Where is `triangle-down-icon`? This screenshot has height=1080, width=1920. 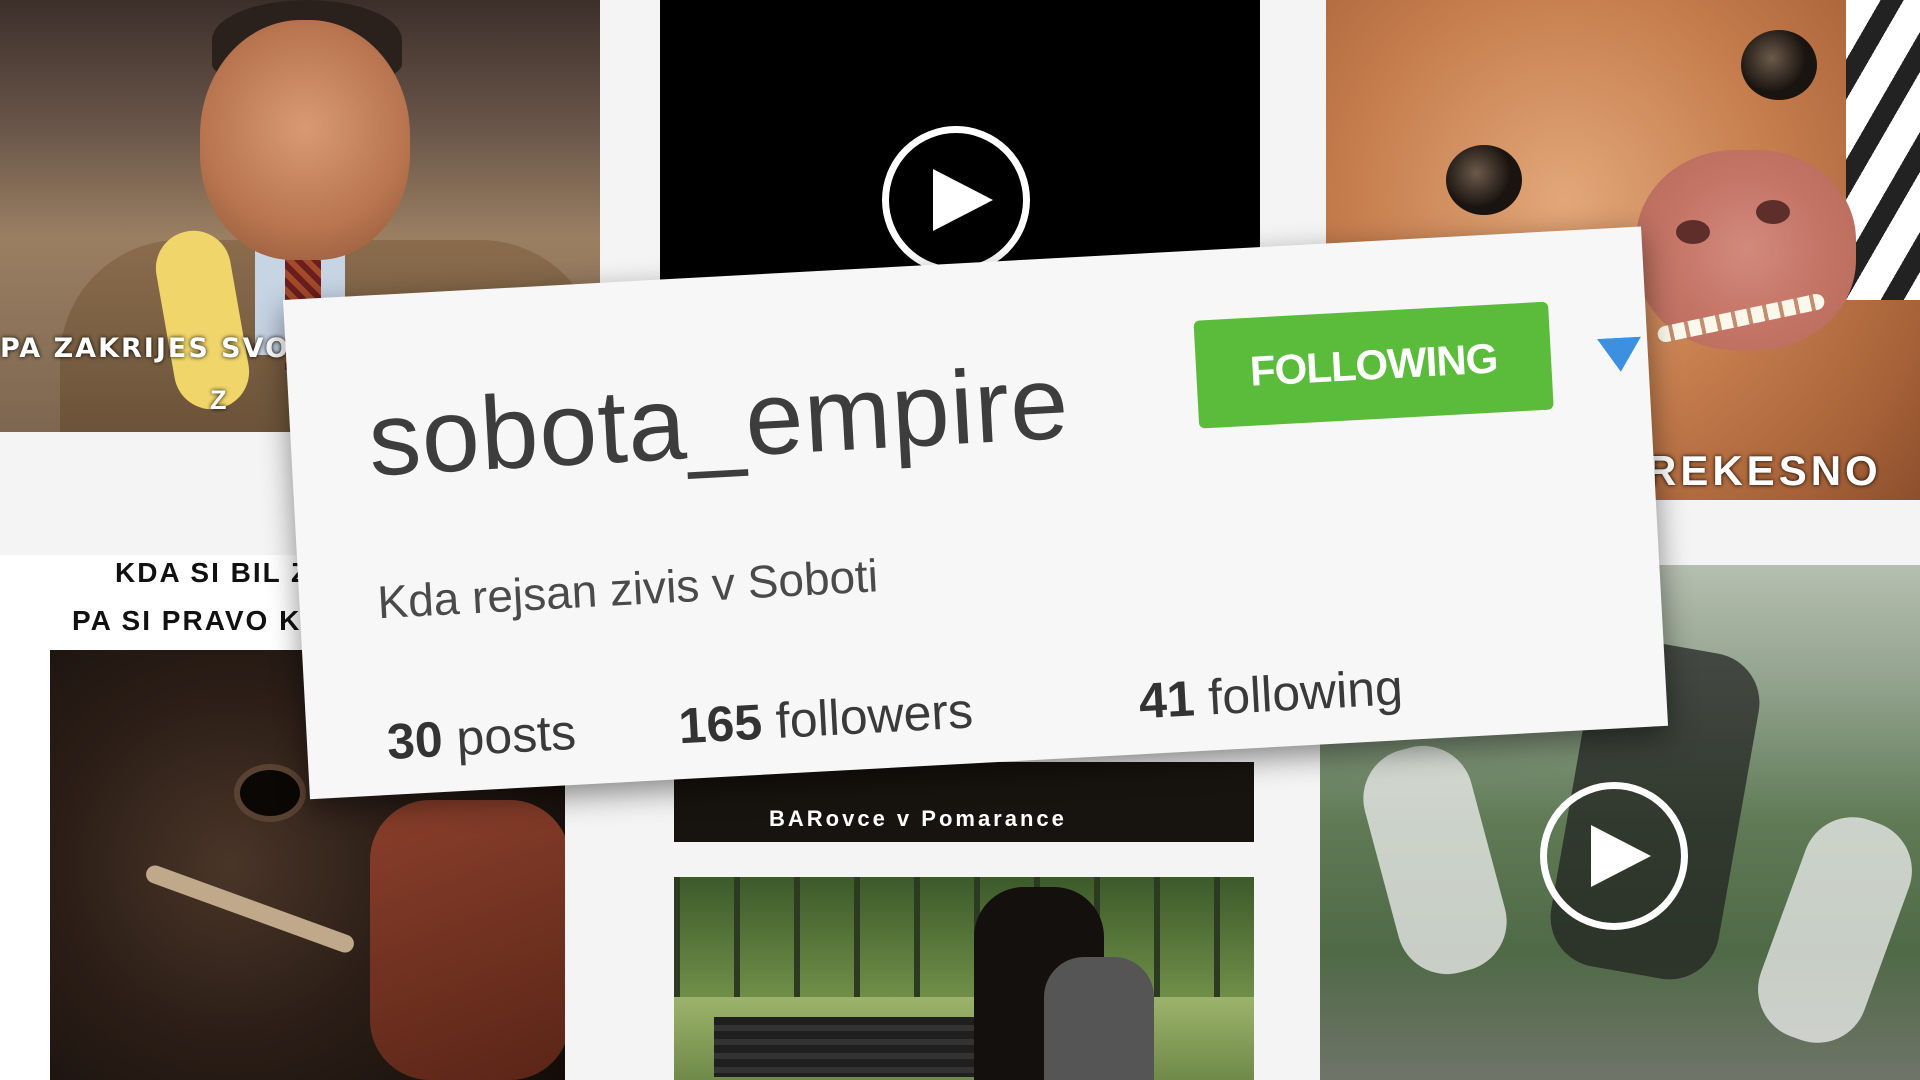 triangle-down-icon is located at coordinates (1620, 357).